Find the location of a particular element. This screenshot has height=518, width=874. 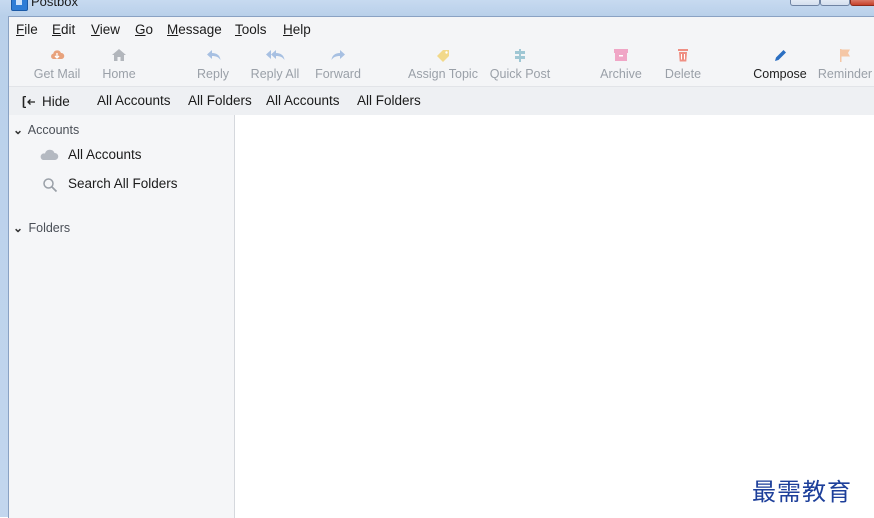

watermark-text: 最需教育 is located at coordinates (802, 492).